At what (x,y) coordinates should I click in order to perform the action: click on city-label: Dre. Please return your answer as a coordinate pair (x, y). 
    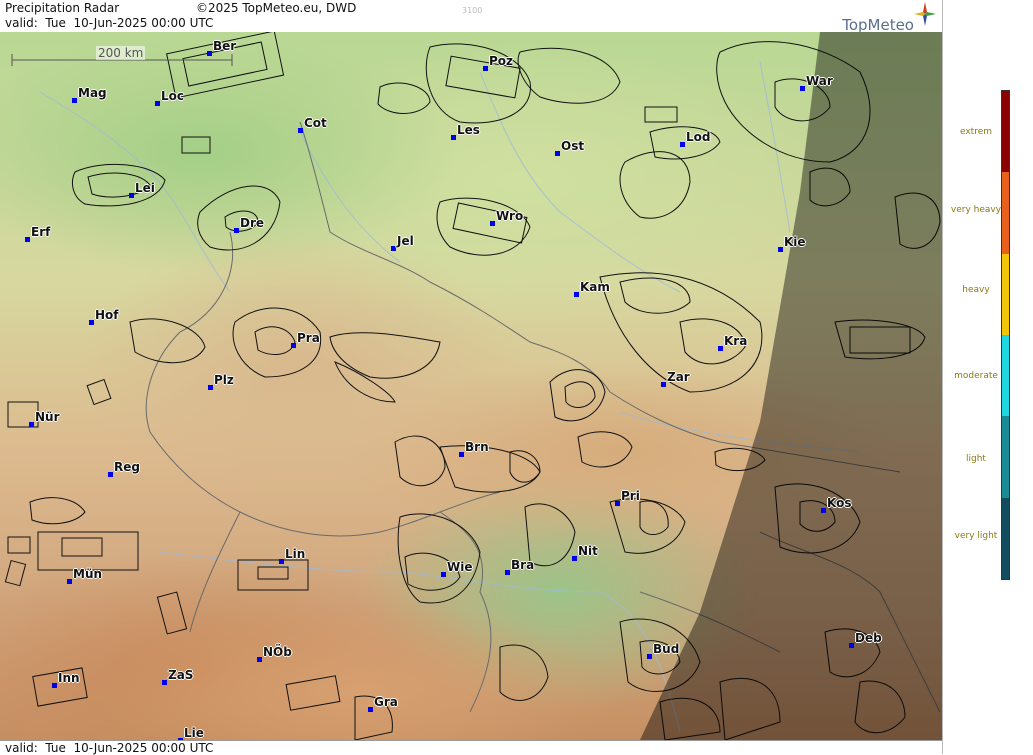
    Looking at the image, I should click on (252, 223).